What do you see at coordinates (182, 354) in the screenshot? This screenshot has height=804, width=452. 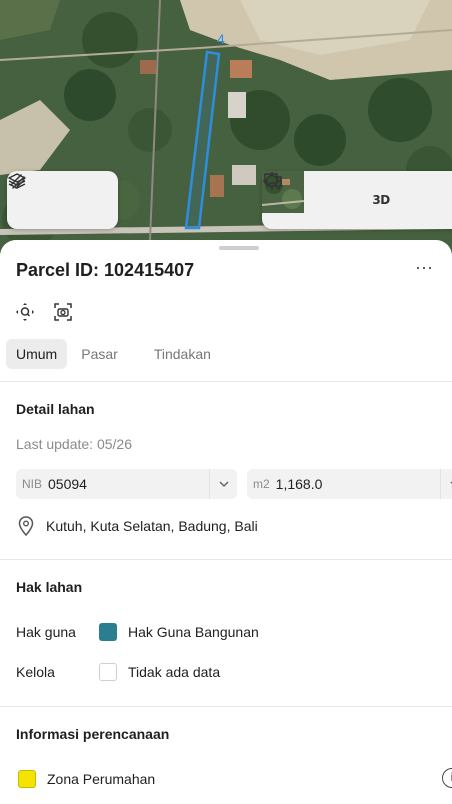 I see `tab-tindakan: Tindakan` at bounding box center [182, 354].